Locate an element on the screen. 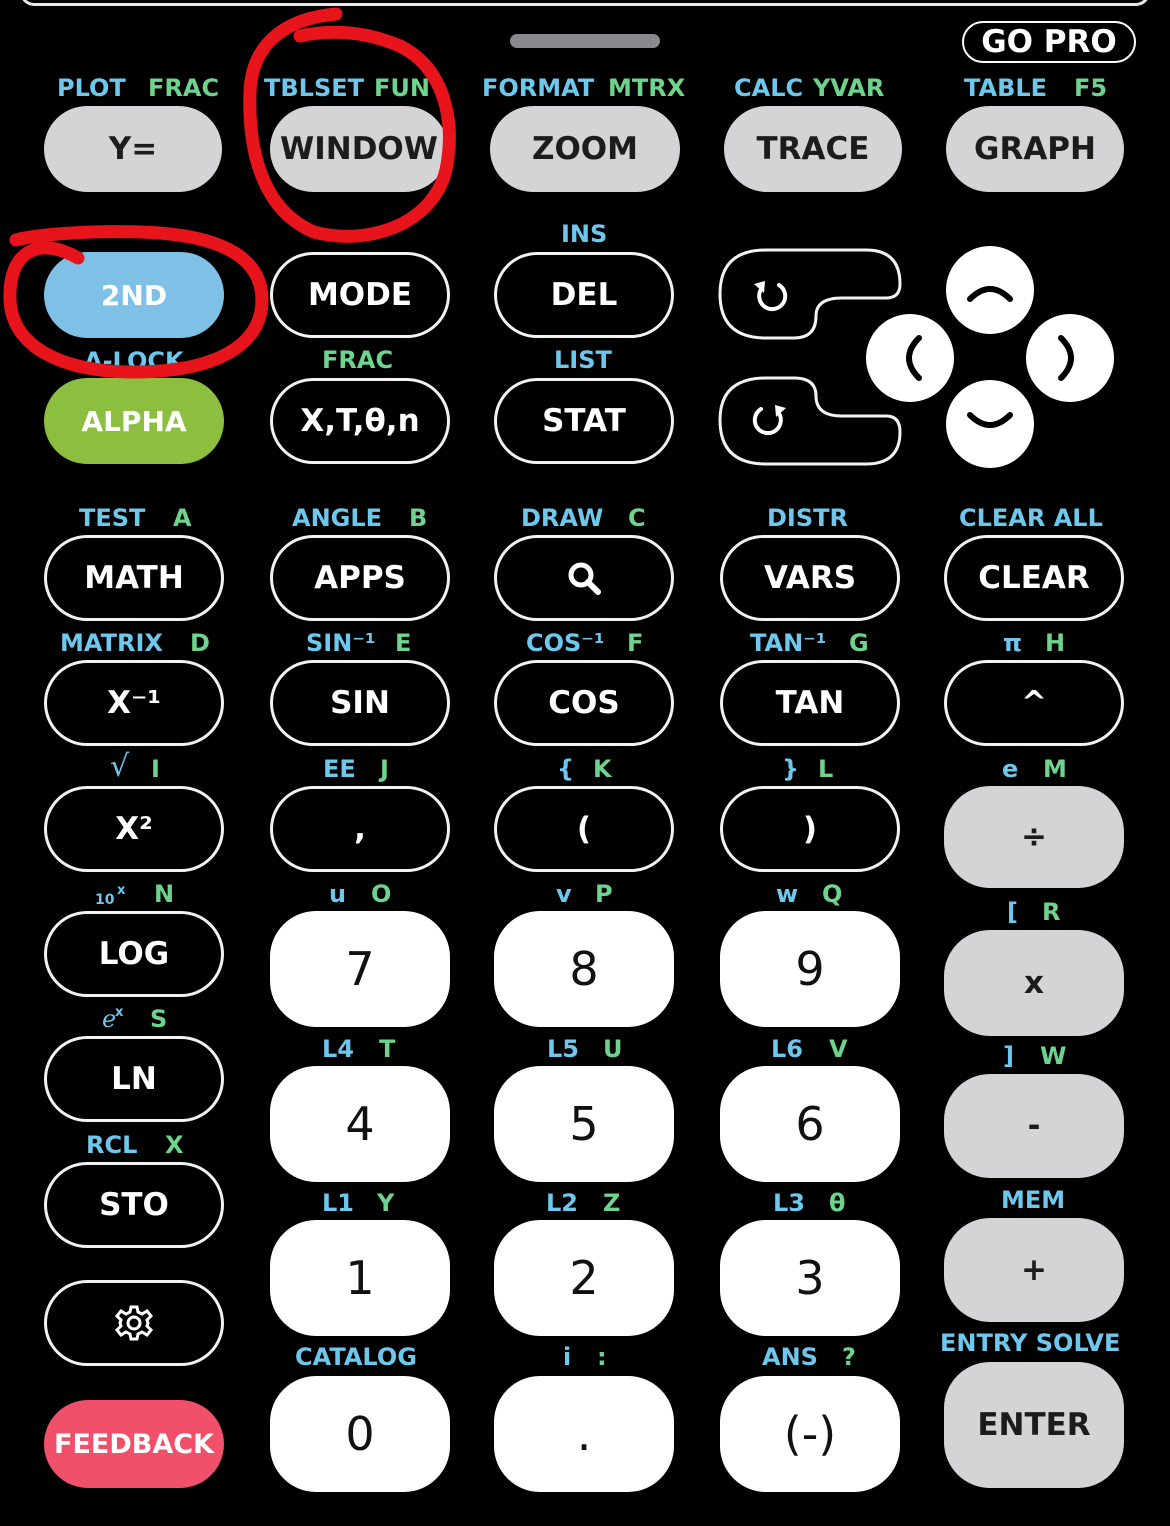  label-yvar: YVAR is located at coordinates (849, 88).